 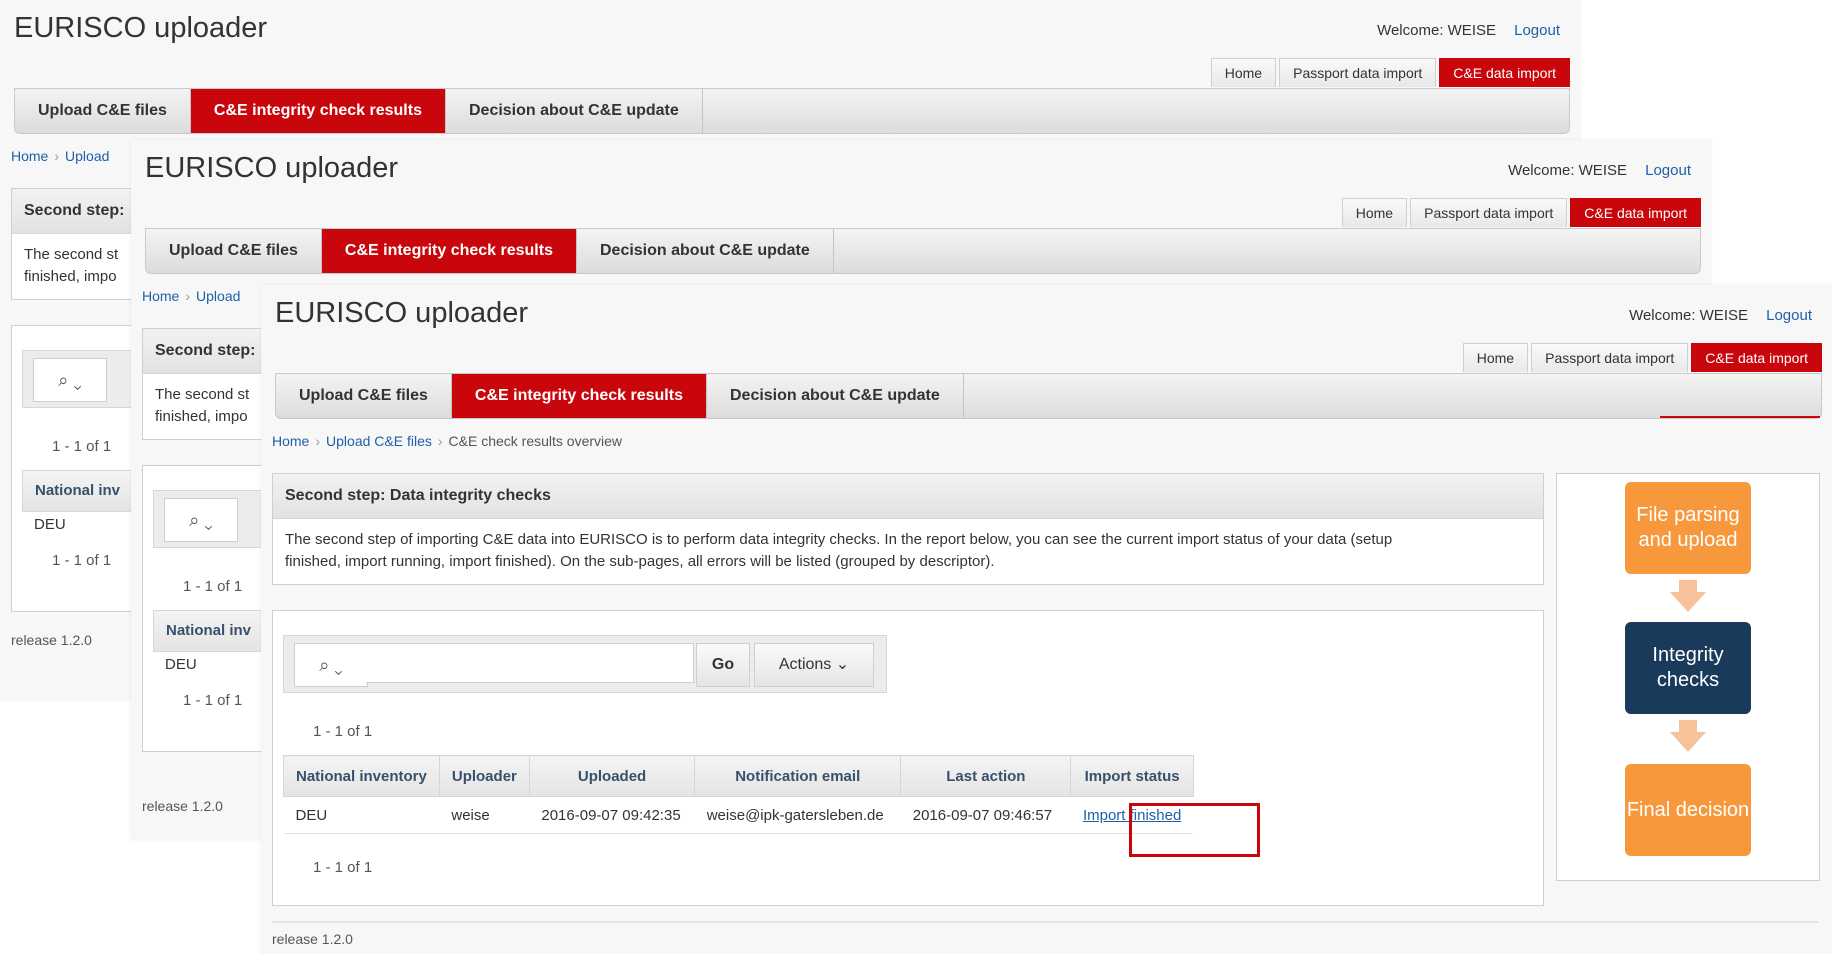 I want to click on col-import-status: Import status, so click(x=1132, y=776).